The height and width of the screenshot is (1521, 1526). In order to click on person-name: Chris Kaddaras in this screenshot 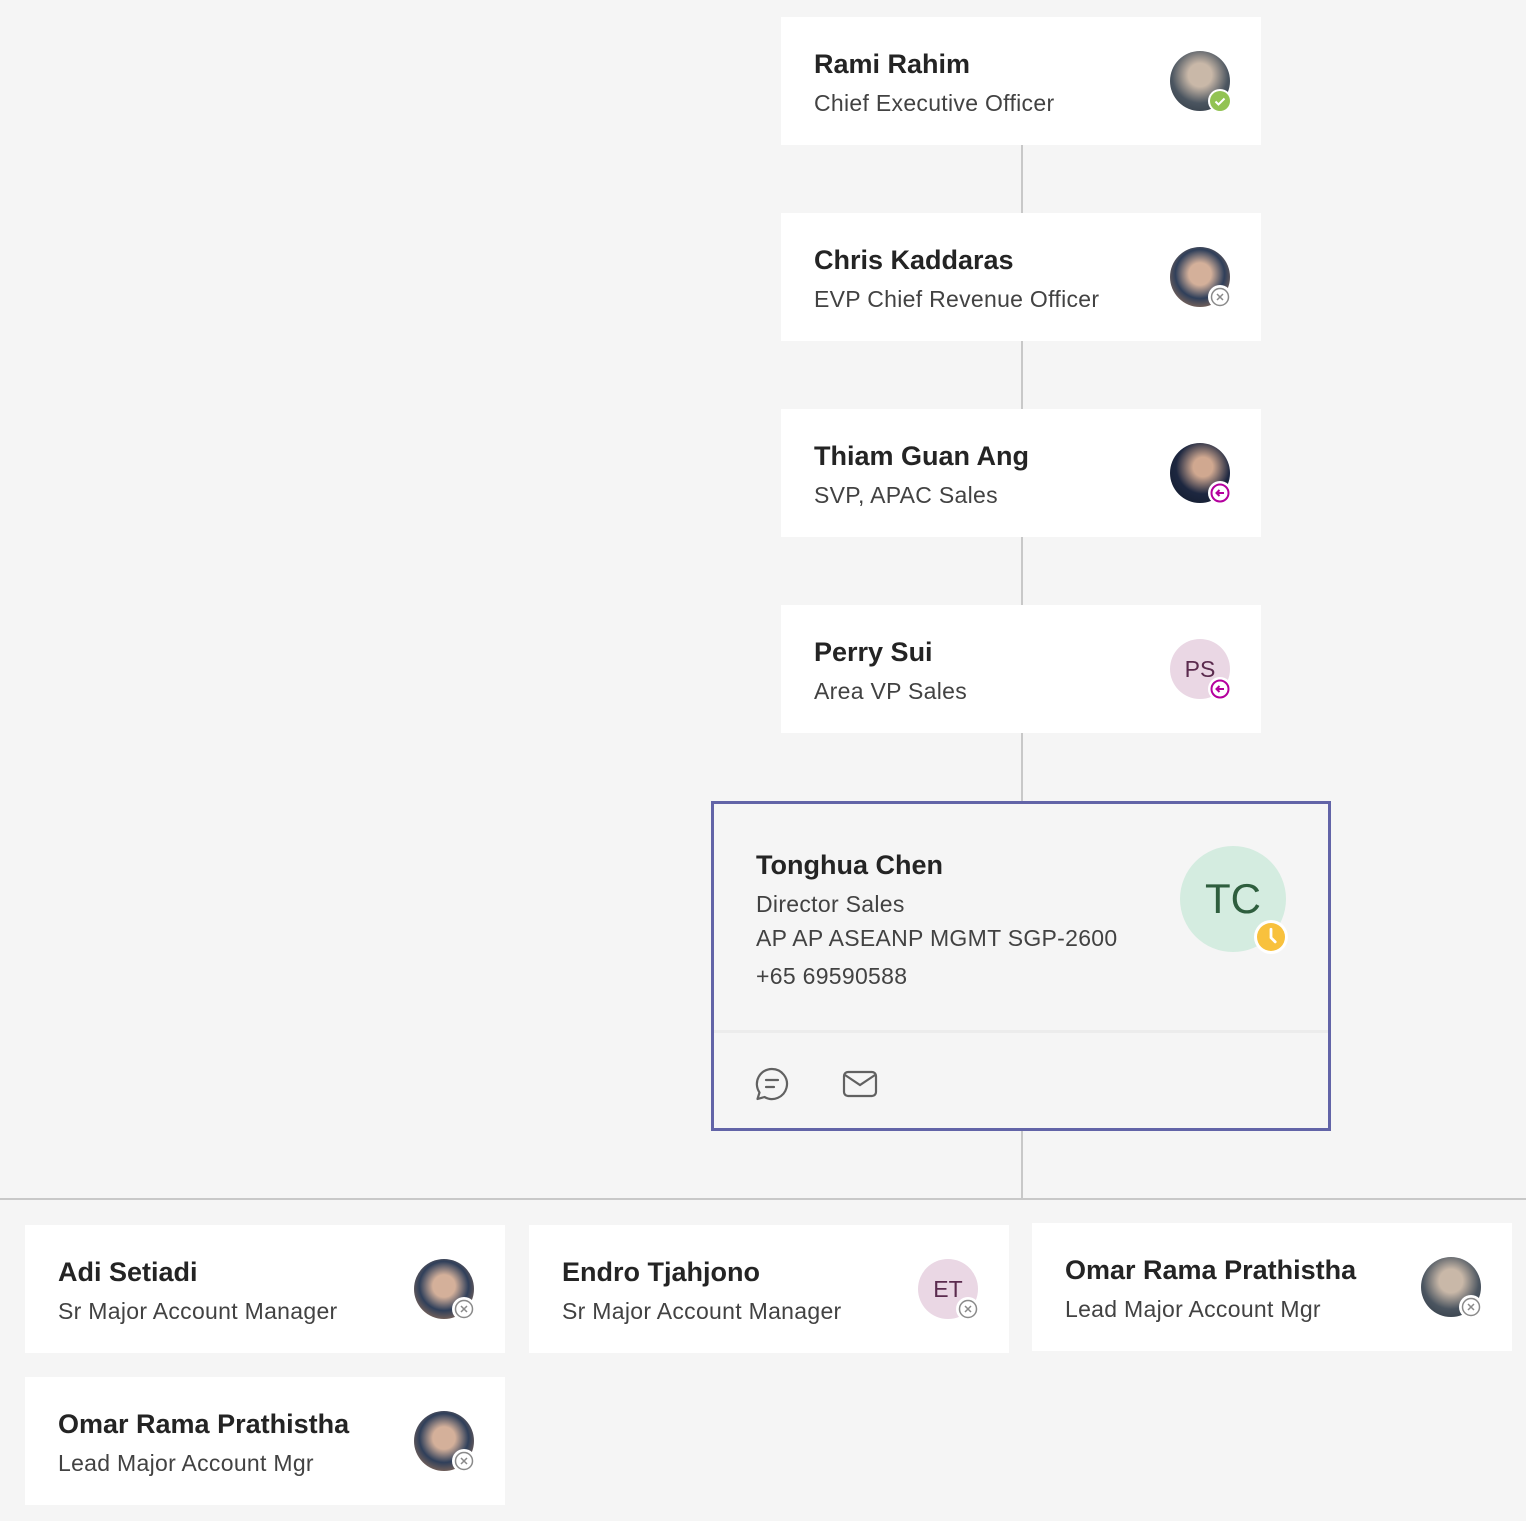, I will do `click(914, 260)`.